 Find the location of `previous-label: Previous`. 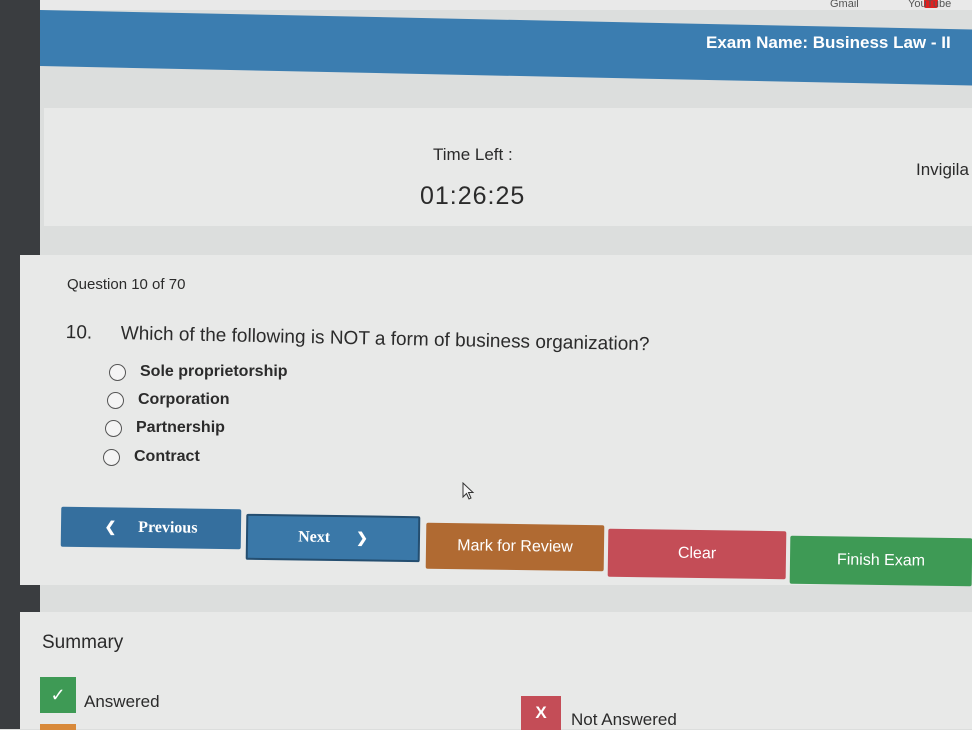

previous-label: Previous is located at coordinates (168, 527).